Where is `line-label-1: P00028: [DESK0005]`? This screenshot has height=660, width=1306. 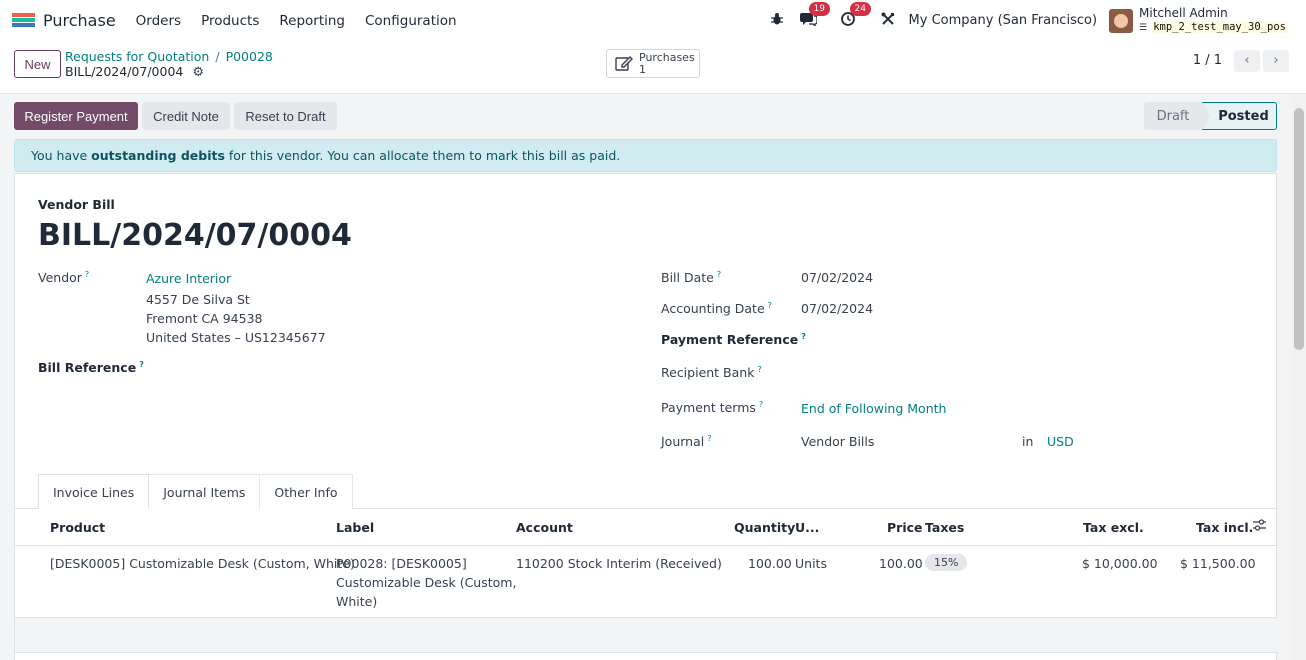
line-label-1: P00028: [DESK0005] is located at coordinates (401, 563).